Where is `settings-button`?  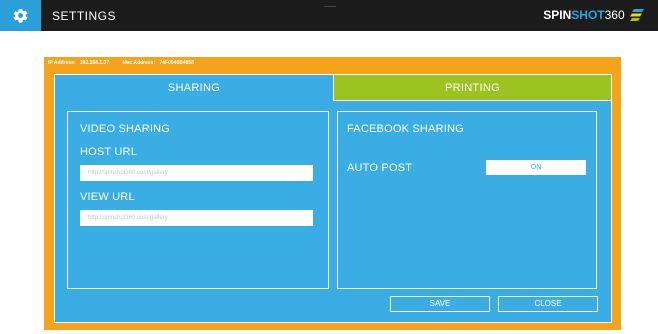 settings-button is located at coordinates (20, 15).